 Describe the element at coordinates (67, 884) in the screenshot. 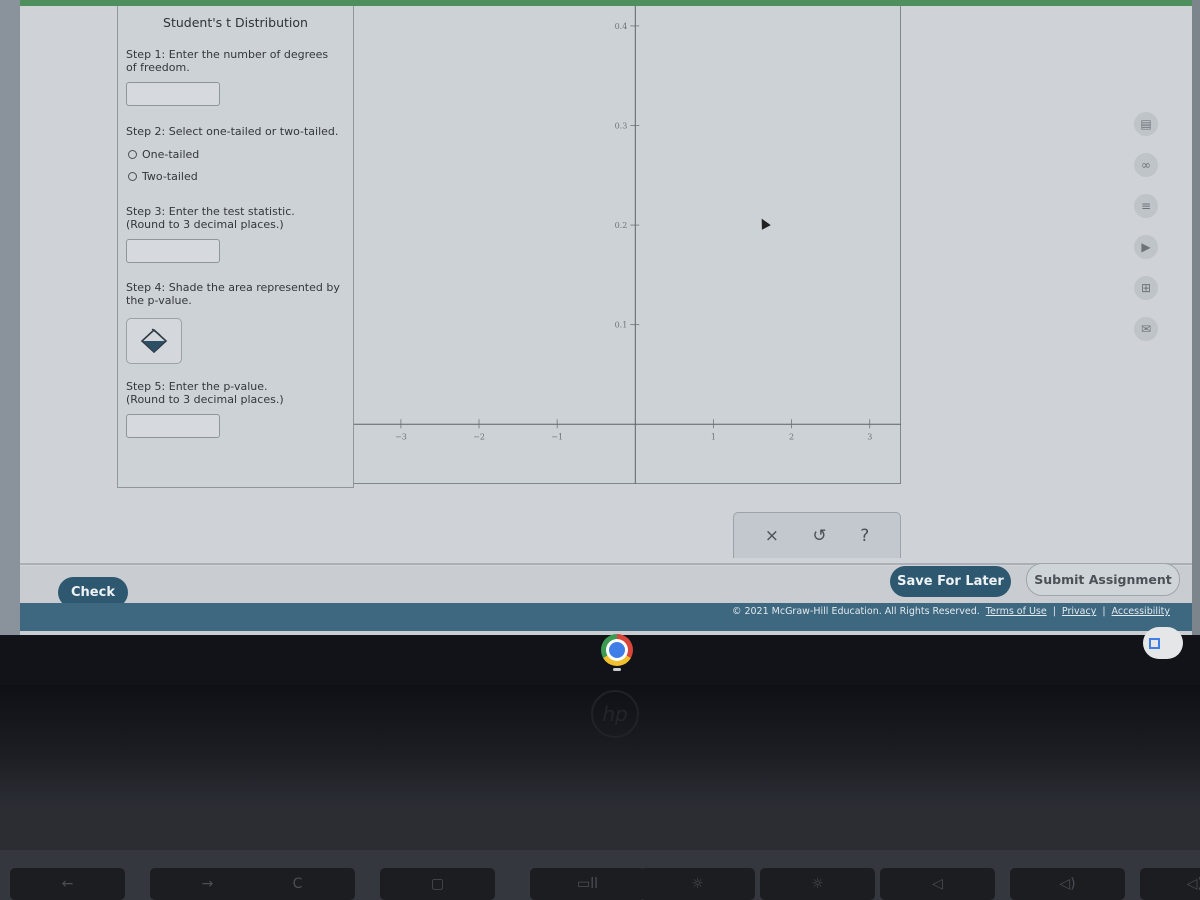

I see `keyboard-key: ←` at that location.